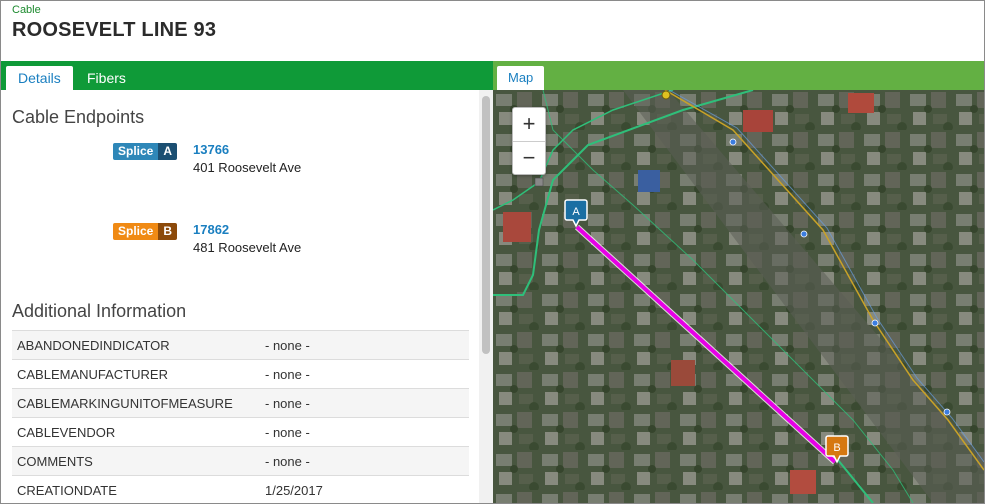 The width and height of the screenshot is (985, 504). I want to click on attribute-key: CABLEVENDOR, so click(136, 432).